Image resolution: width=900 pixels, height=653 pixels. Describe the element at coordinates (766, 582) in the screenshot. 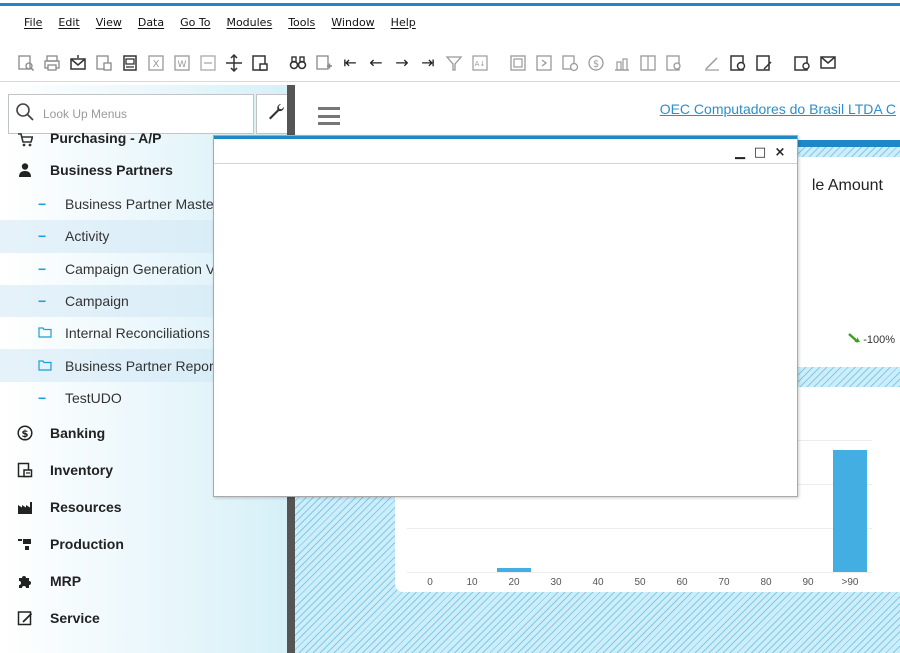

I see `x-tick-label: 80` at that location.